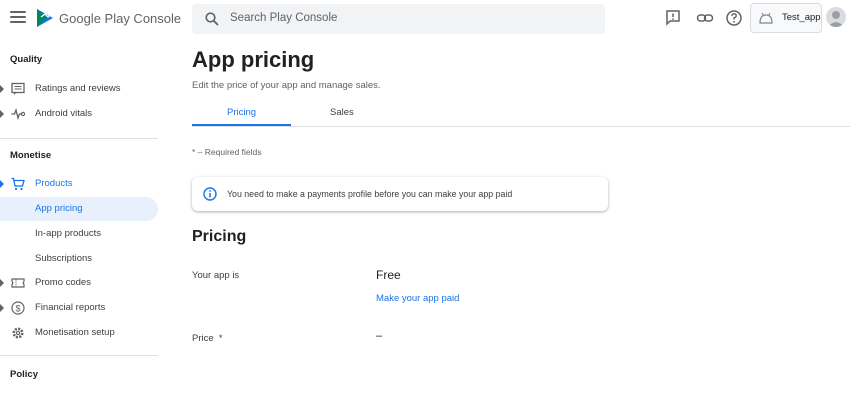 Image resolution: width=850 pixels, height=395 pixels. Describe the element at coordinates (207, 338) in the screenshot. I see `price-label: Price *` at that location.